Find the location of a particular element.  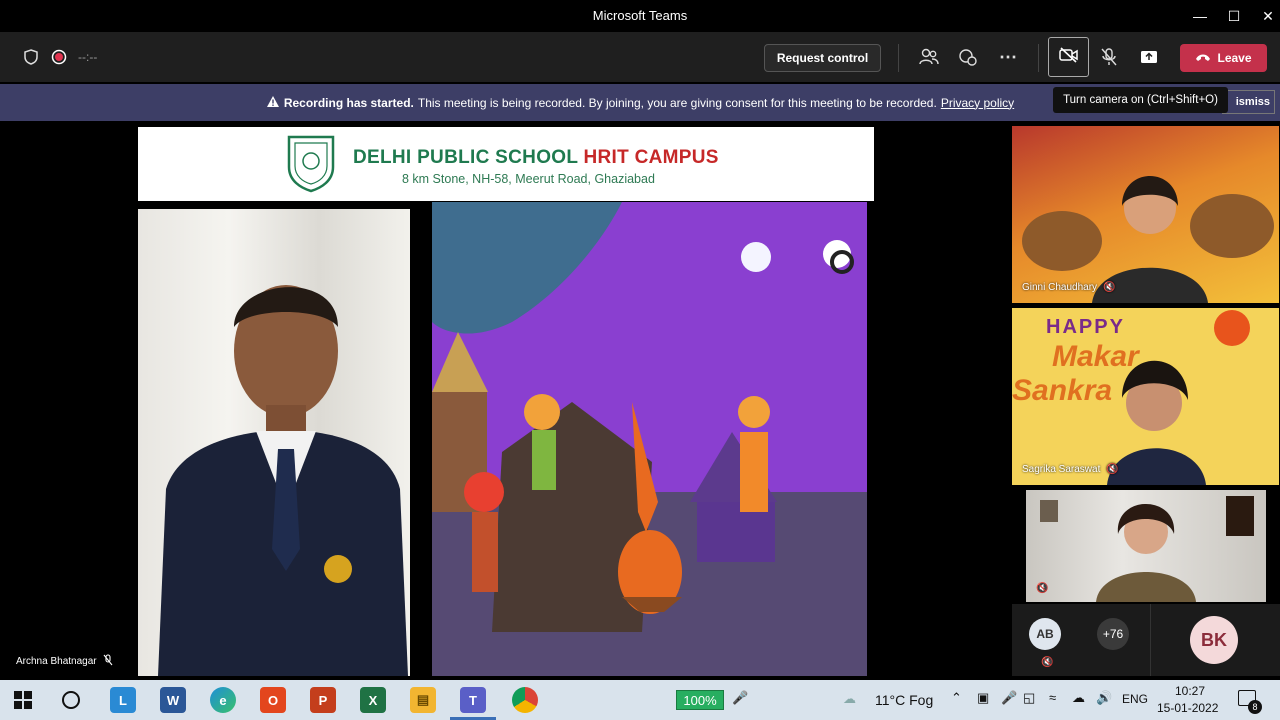

avatar-bk: BK is located at coordinates (1214, 640).